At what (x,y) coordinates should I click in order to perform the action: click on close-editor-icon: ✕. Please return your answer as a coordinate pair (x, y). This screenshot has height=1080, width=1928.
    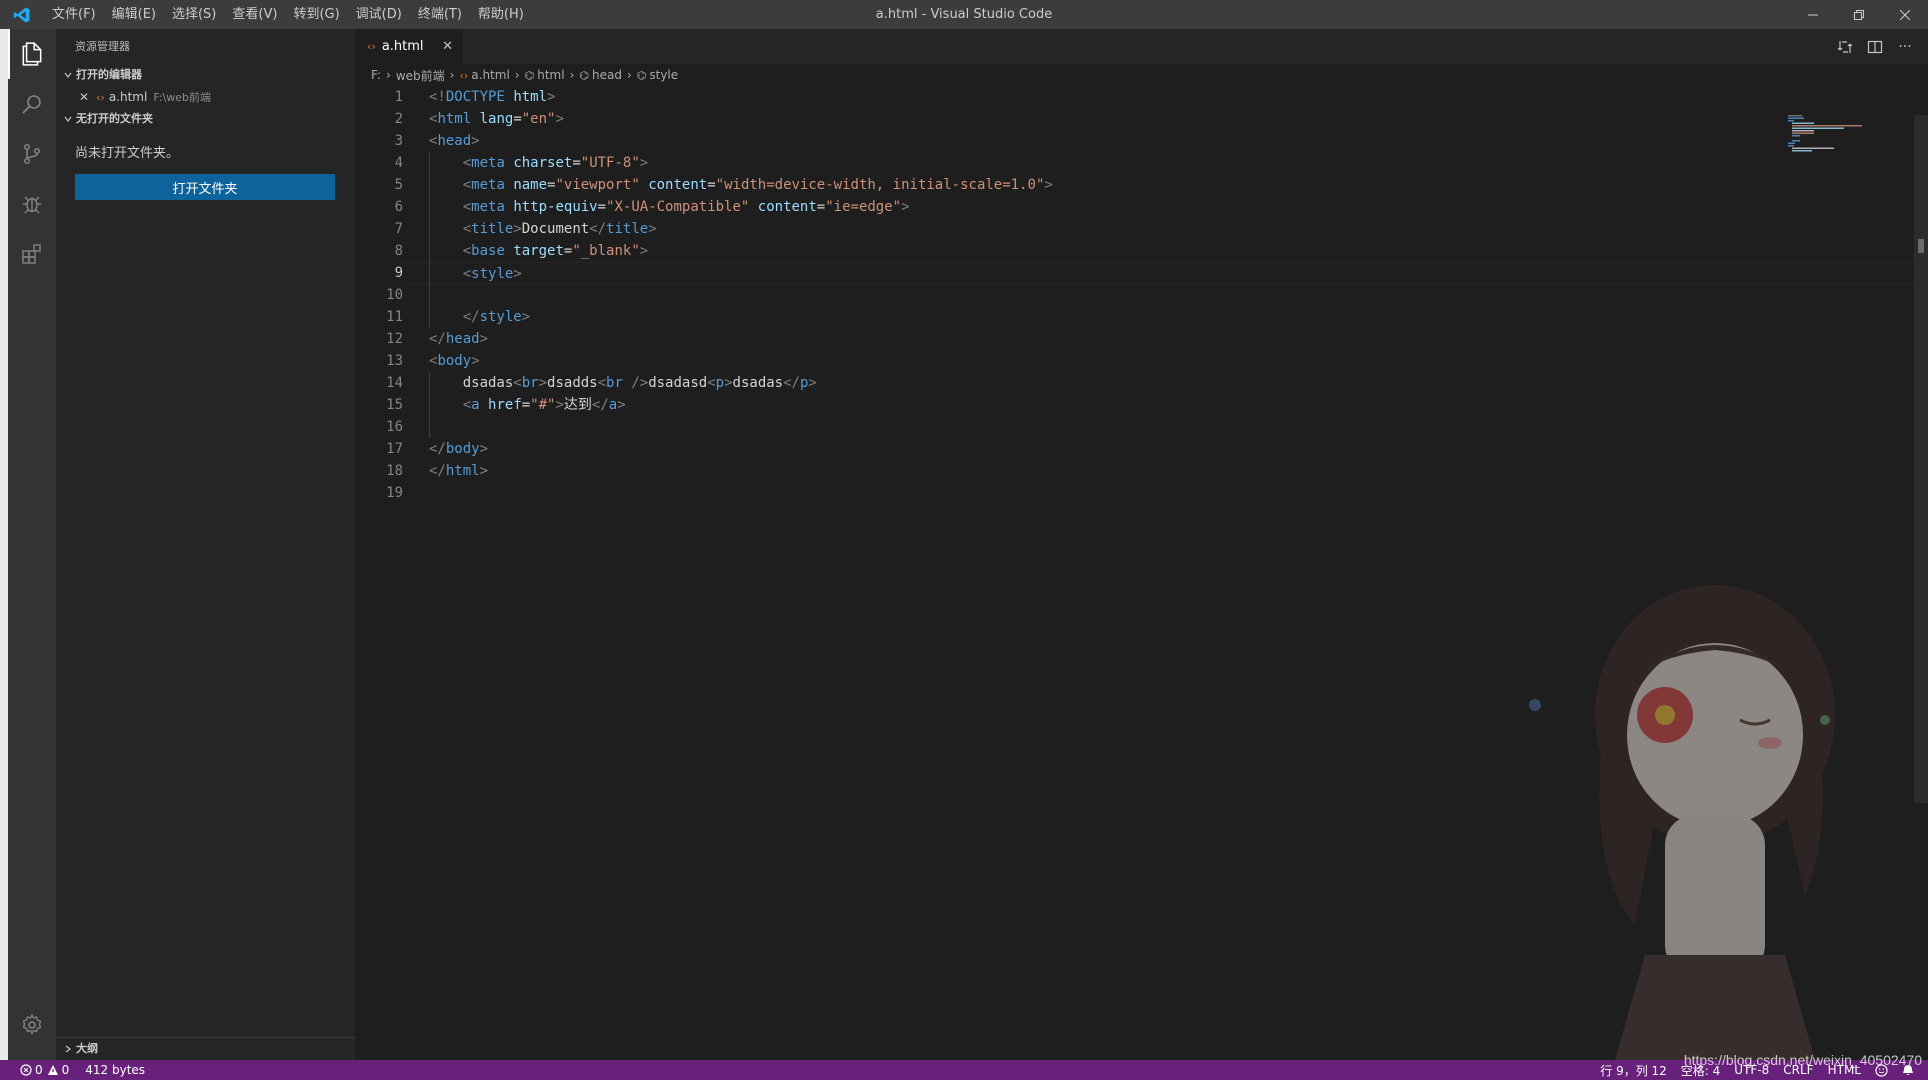
    Looking at the image, I should click on (84, 97).